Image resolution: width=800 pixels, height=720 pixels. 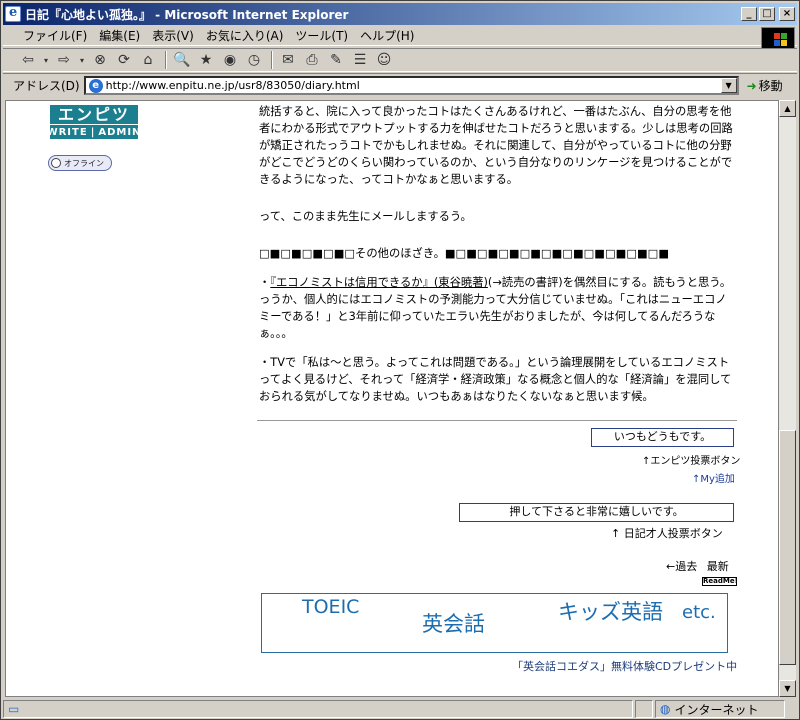 What do you see at coordinates (67, 132) in the screenshot?
I see `logo-write-link: WRITE` at bounding box center [67, 132].